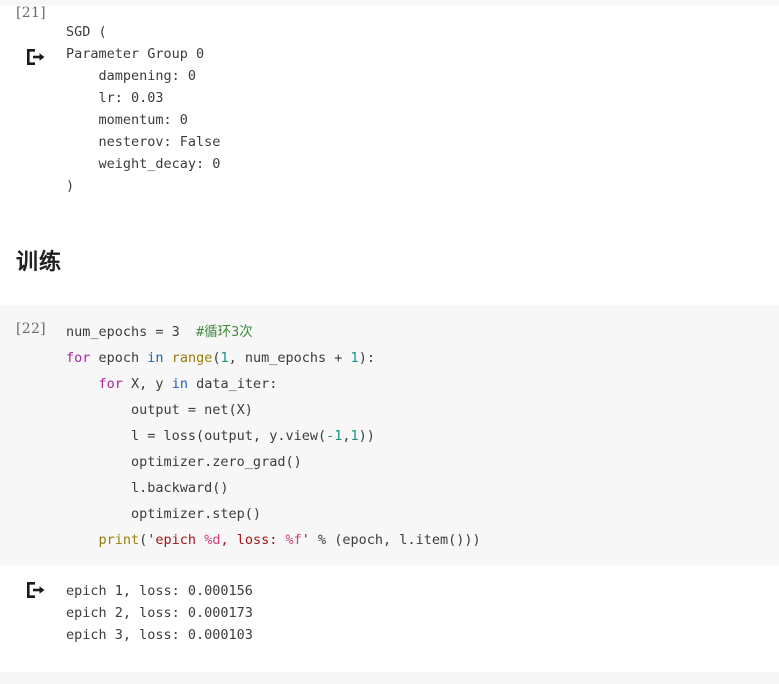  What do you see at coordinates (253, 540) in the screenshot?
I see `code-token: , loss:` at bounding box center [253, 540].